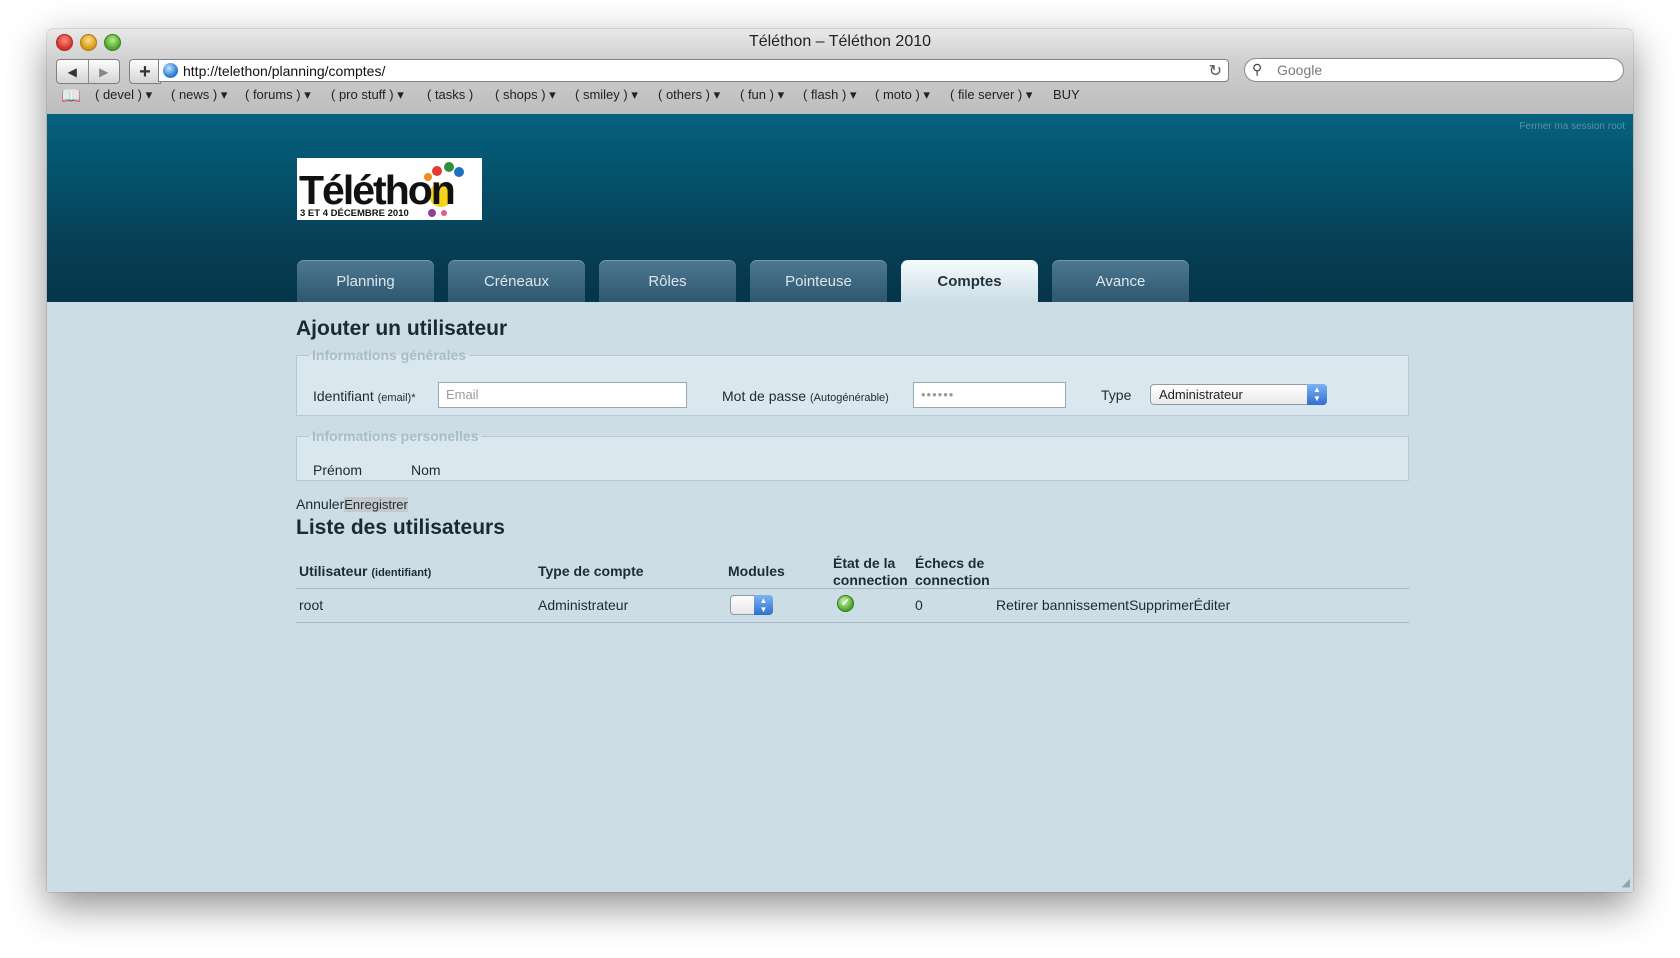  Describe the element at coordinates (989, 395) in the screenshot. I see `password-field: ••••••` at that location.